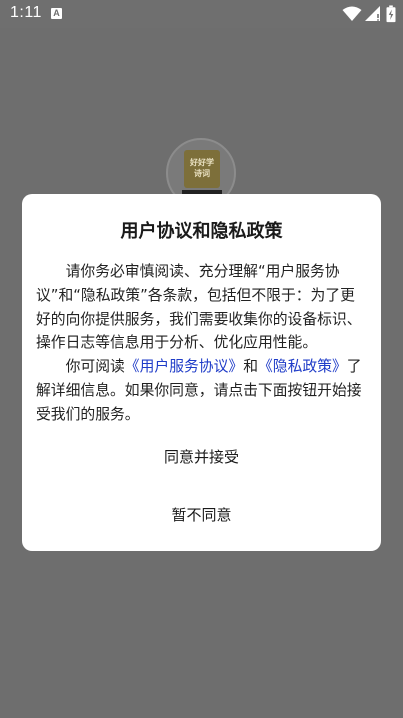  What do you see at coordinates (302, 366) in the screenshot?
I see `privacy-policy-link: 《隐私政策》` at bounding box center [302, 366].